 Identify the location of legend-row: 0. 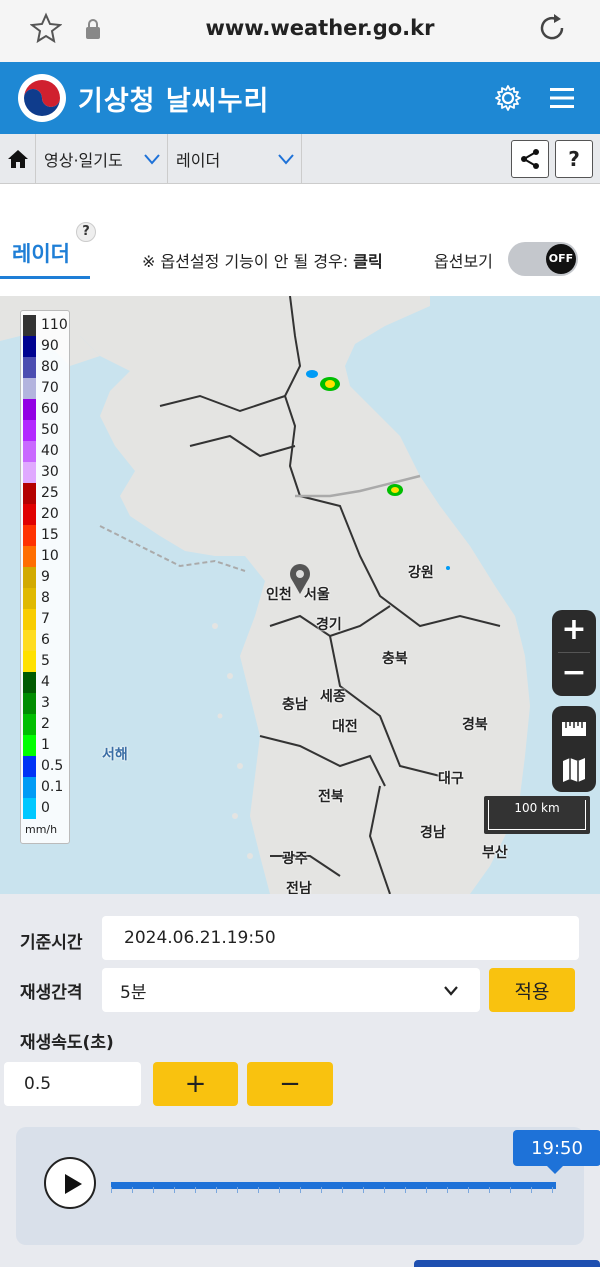
(46, 808).